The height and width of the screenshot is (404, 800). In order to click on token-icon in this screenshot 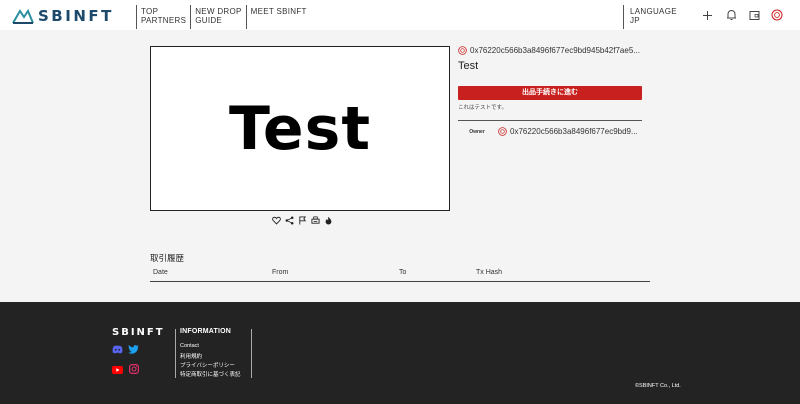, I will do `click(462, 50)`.